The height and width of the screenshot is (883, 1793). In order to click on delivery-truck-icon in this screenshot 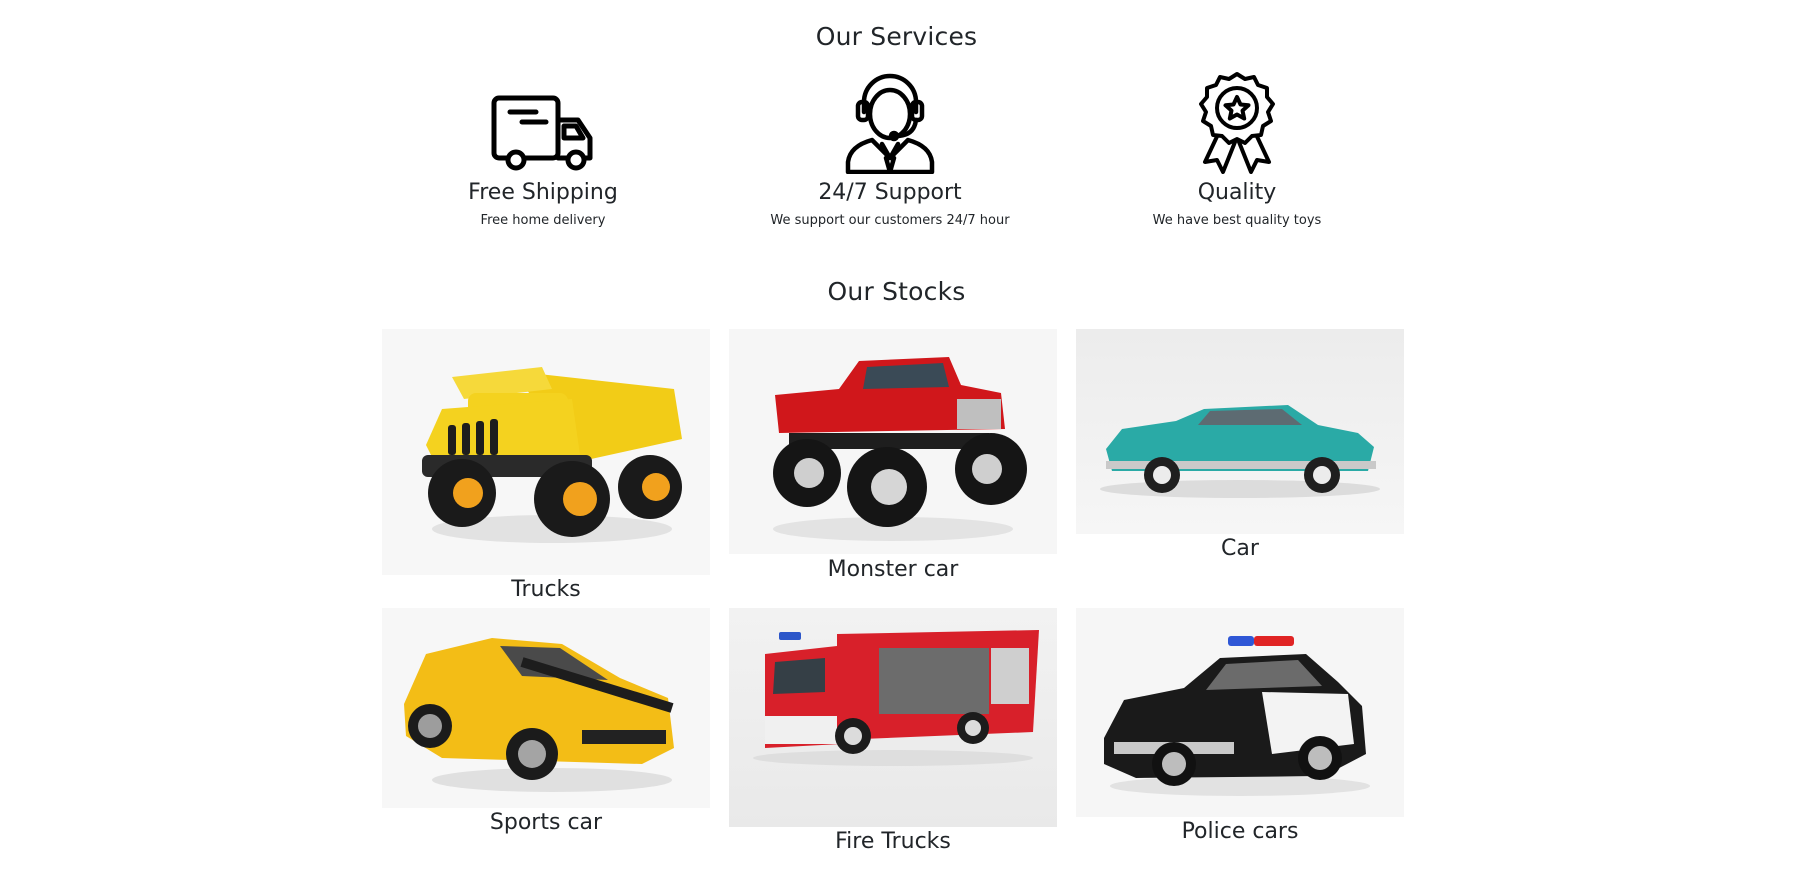, I will do `click(542, 133)`.